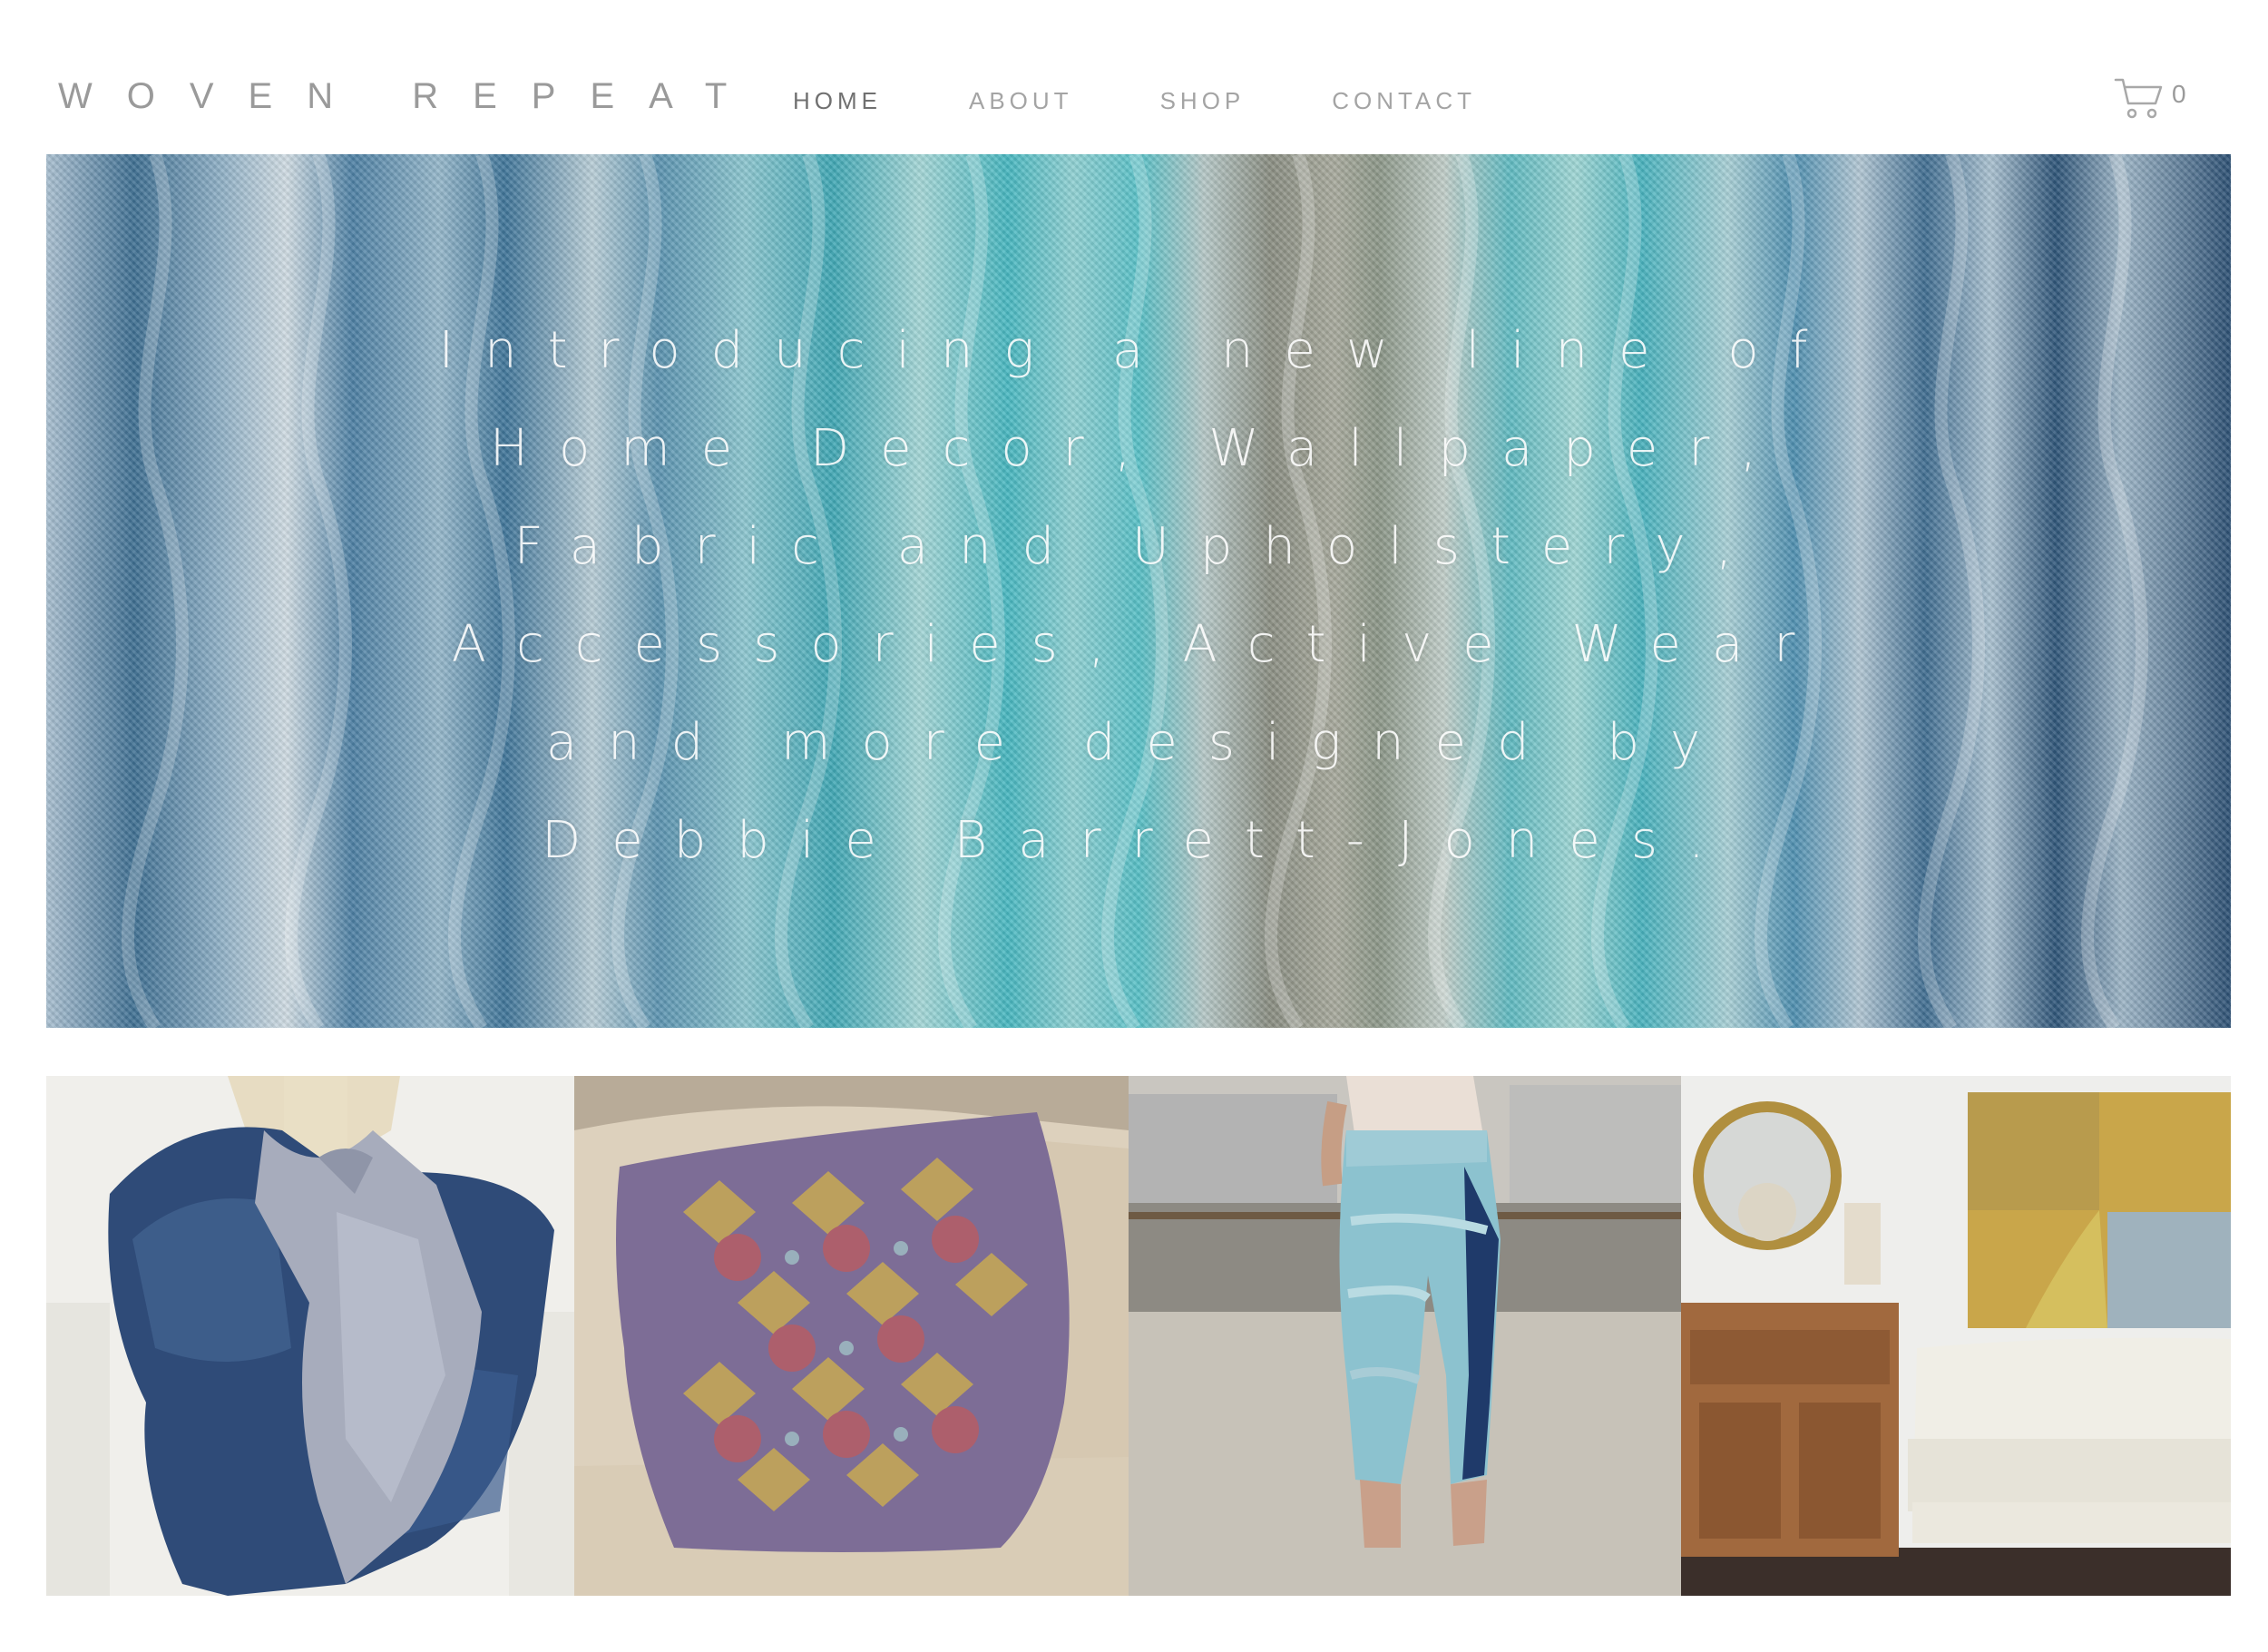 The height and width of the screenshot is (1652, 2268). Describe the element at coordinates (1203, 101) in the screenshot. I see `nav-item-shop: SHOP` at that location.